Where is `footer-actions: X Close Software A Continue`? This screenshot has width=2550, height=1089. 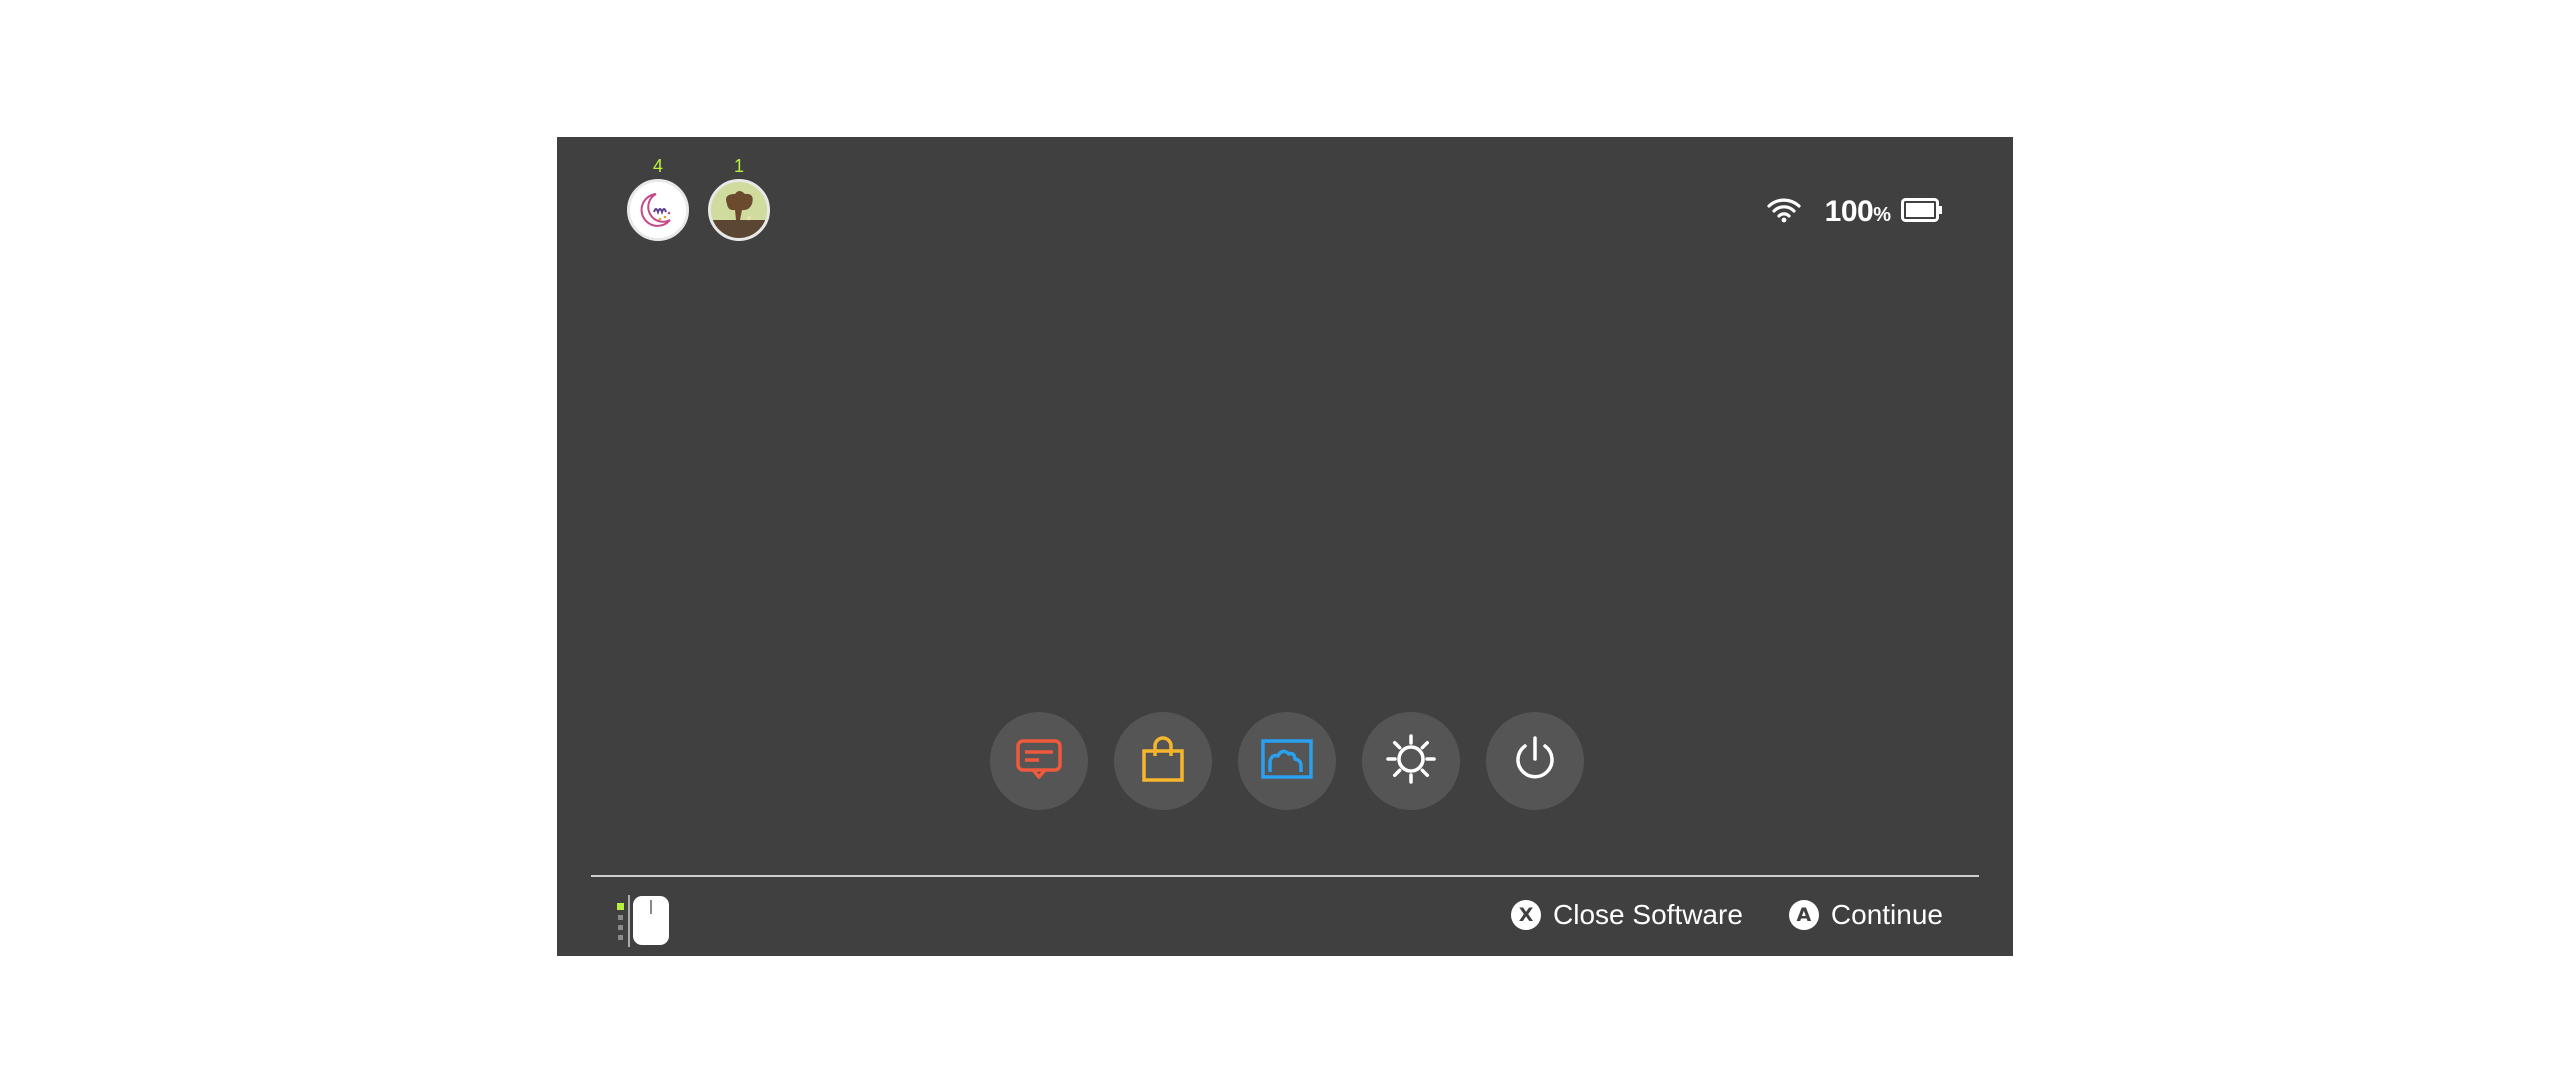 footer-actions: X Close Software A Continue is located at coordinates (1704, 915).